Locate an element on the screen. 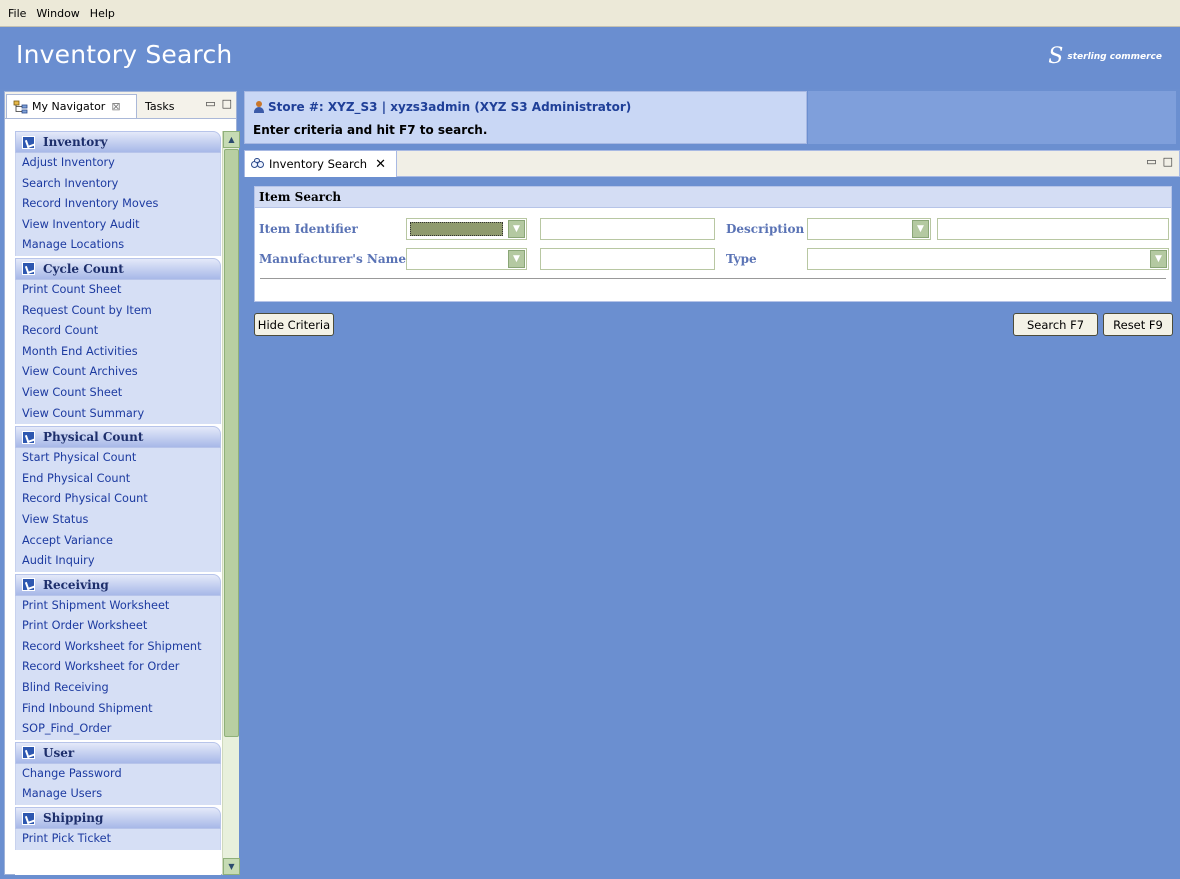 Image resolution: width=1180 pixels, height=879 pixels. editor-tabs: Inventory Search ✕ ▭ □ is located at coordinates (712, 163).